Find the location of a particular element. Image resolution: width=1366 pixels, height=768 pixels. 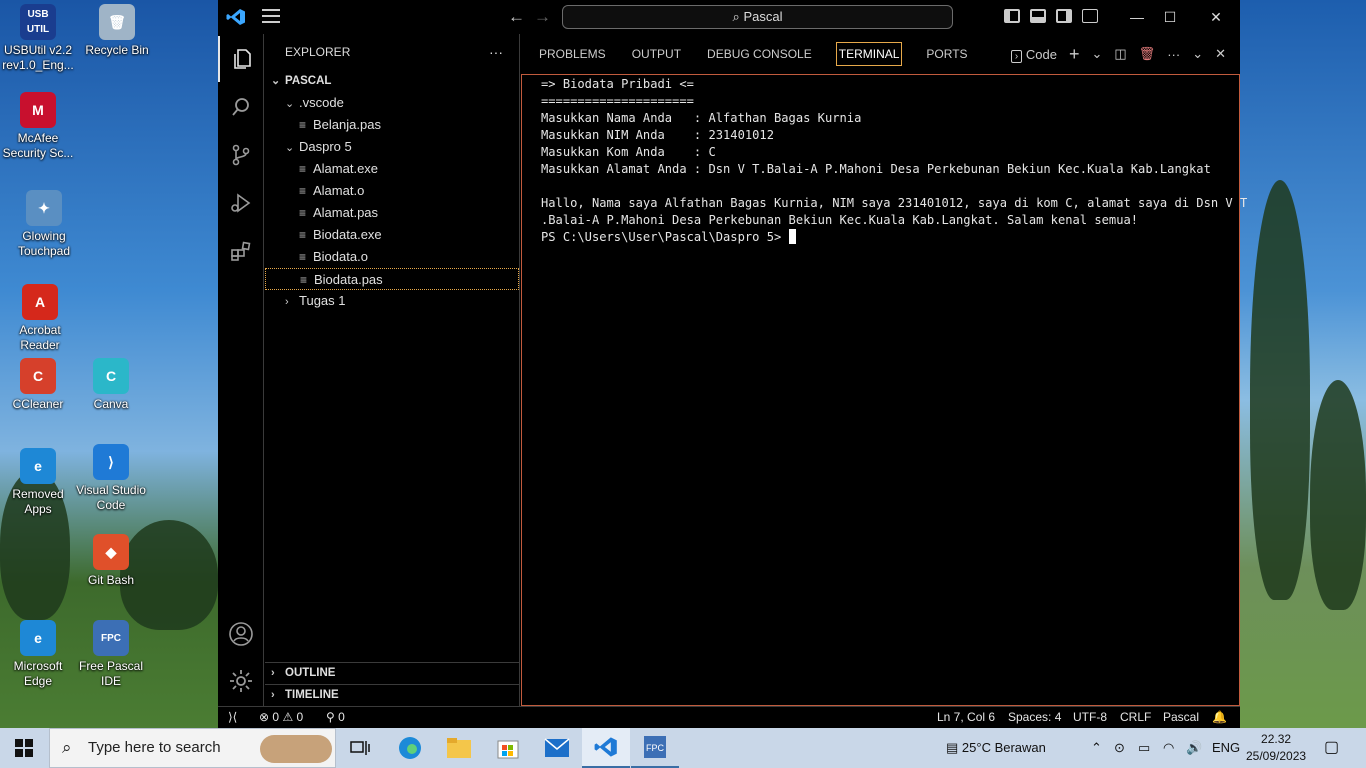

tree-item-label: Daspro 5 is located at coordinates (325, 146).